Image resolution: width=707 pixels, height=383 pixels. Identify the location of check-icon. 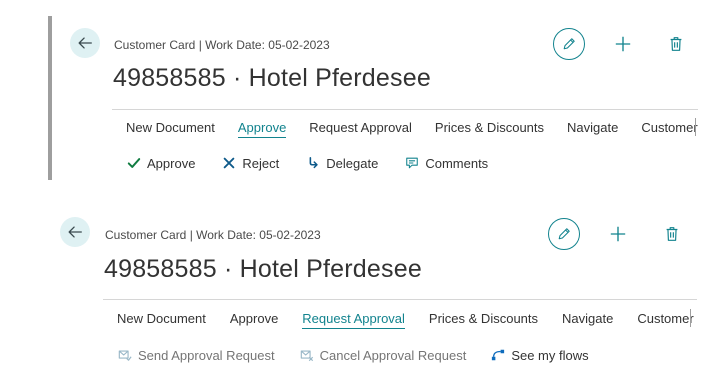
(134, 163).